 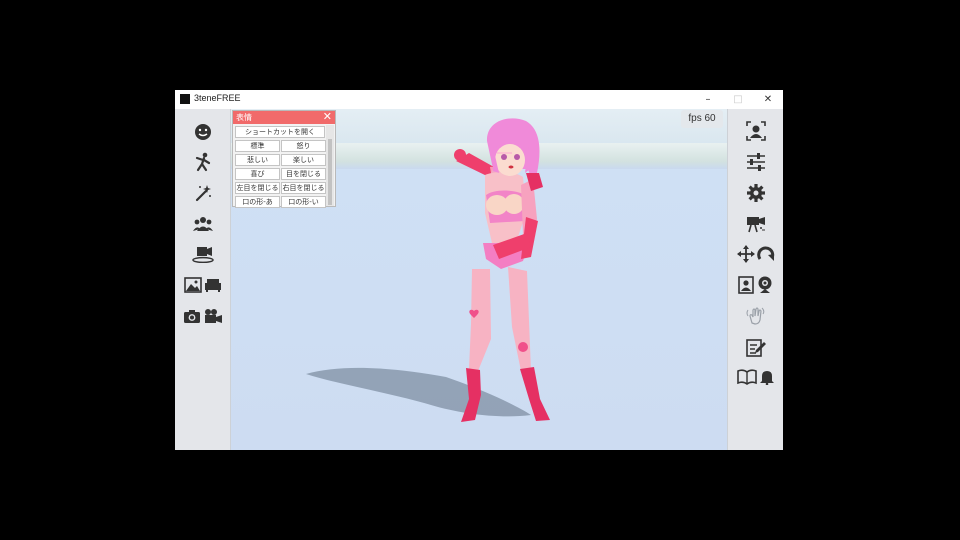 What do you see at coordinates (738, 99) in the screenshot?
I see `maximize-button: □` at bounding box center [738, 99].